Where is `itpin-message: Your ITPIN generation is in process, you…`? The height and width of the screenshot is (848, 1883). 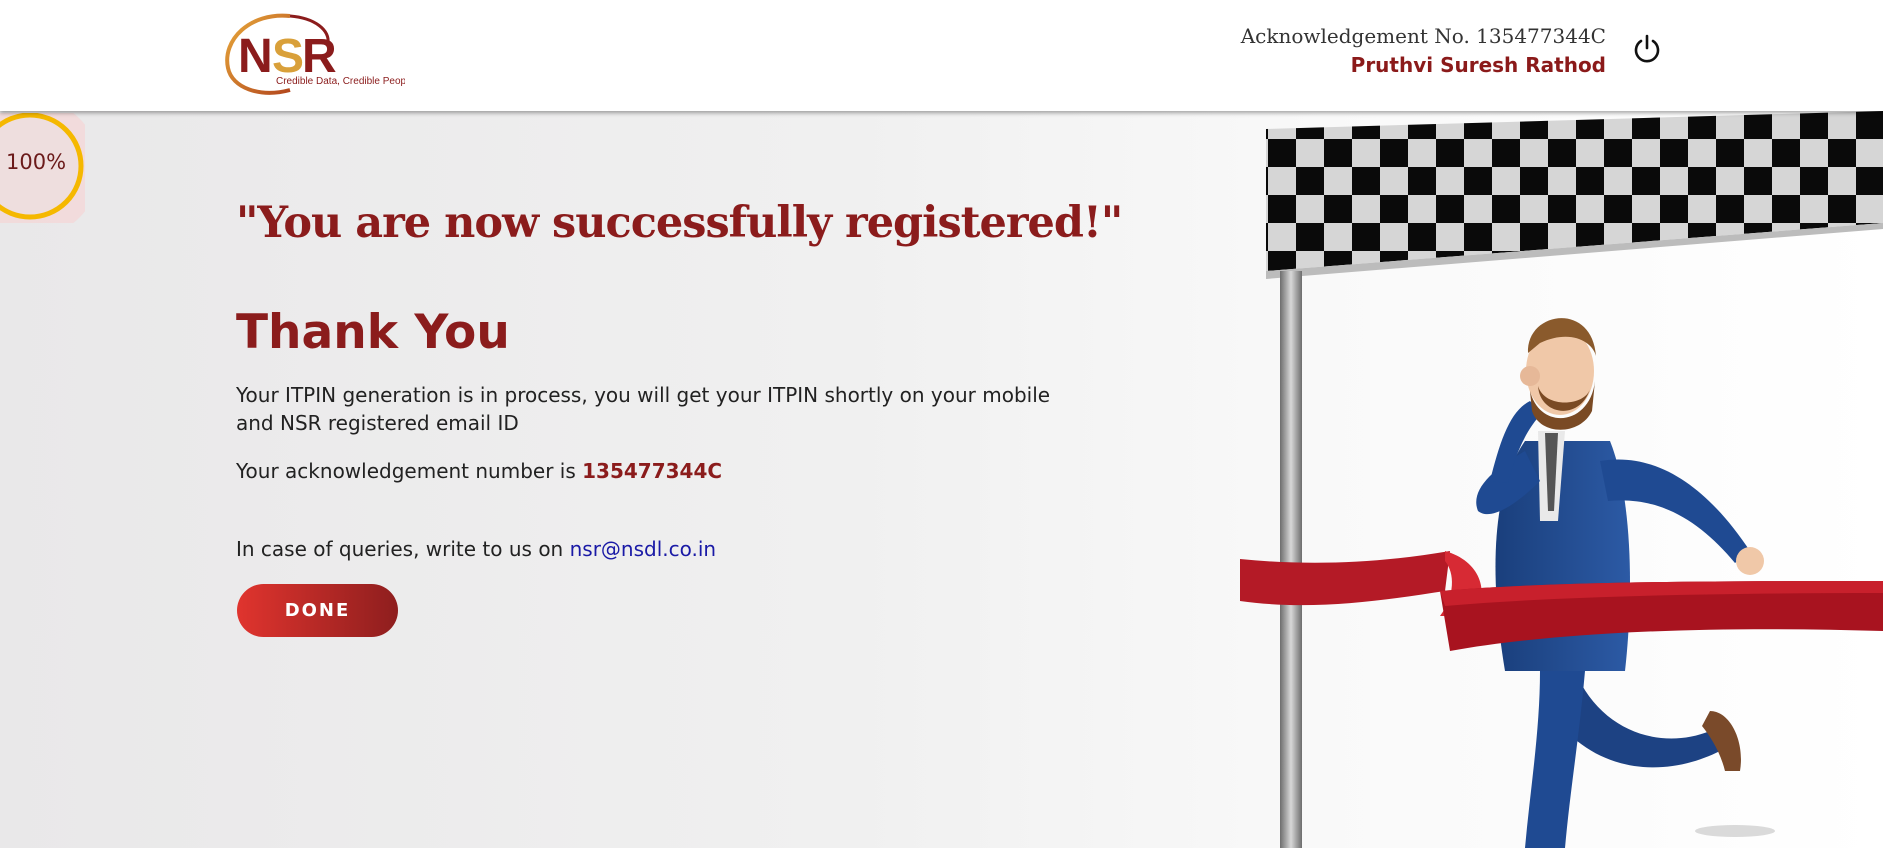 itpin-message: Your ITPIN generation is in process, you… is located at coordinates (643, 409).